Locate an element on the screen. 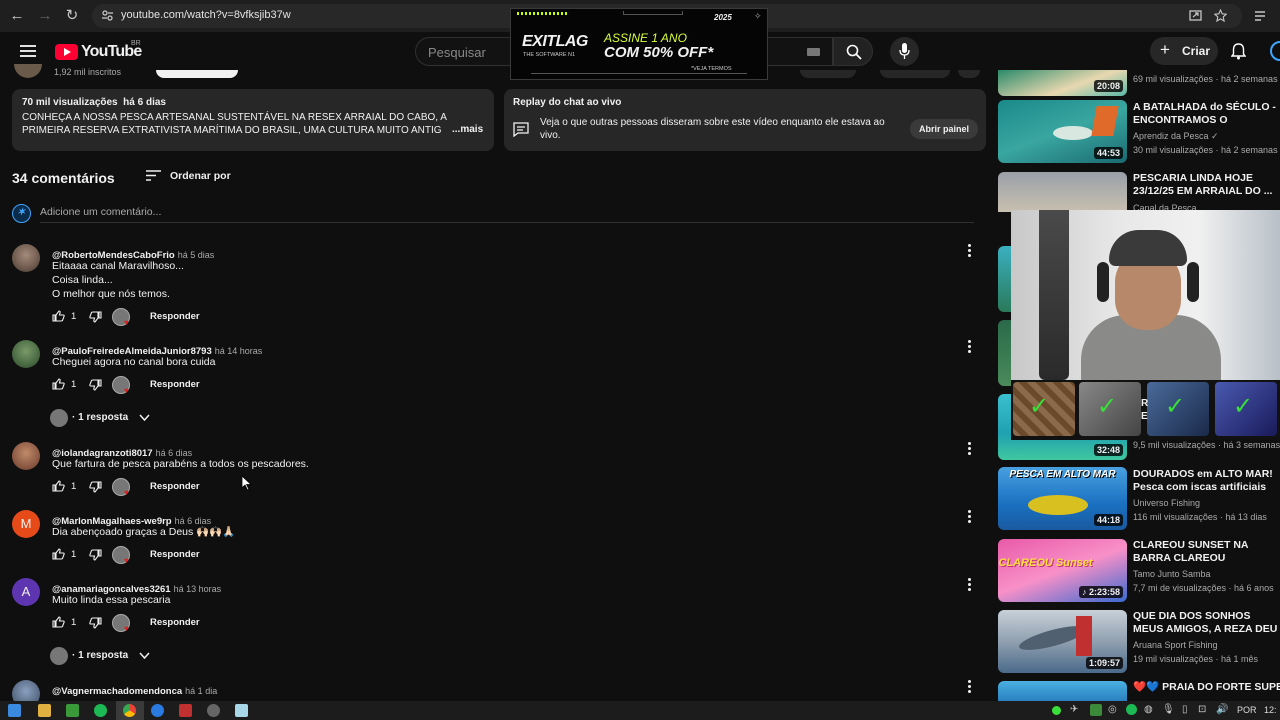 The width and height of the screenshot is (1280, 720). comment-avatar: A is located at coordinates (26, 592).